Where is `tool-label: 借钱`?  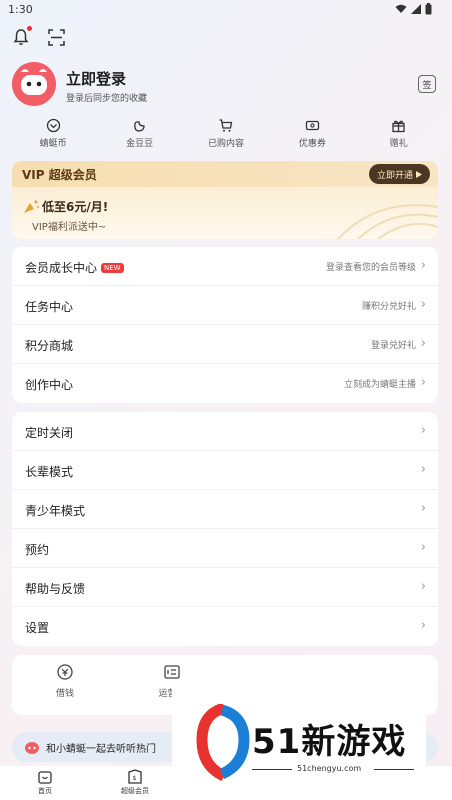 tool-label: 借钱 is located at coordinates (64, 694).